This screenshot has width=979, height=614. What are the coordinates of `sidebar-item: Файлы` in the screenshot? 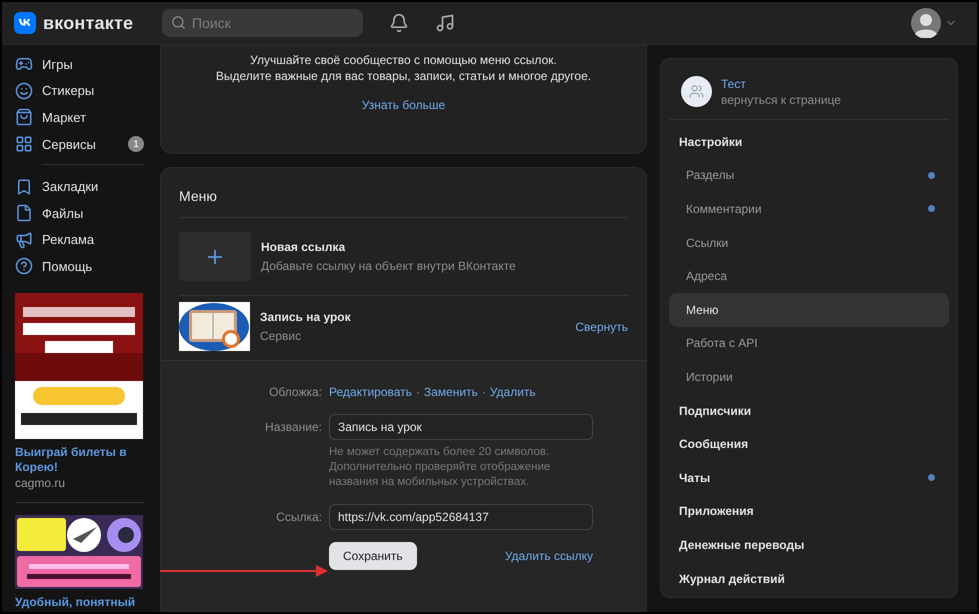 It's located at (79, 213).